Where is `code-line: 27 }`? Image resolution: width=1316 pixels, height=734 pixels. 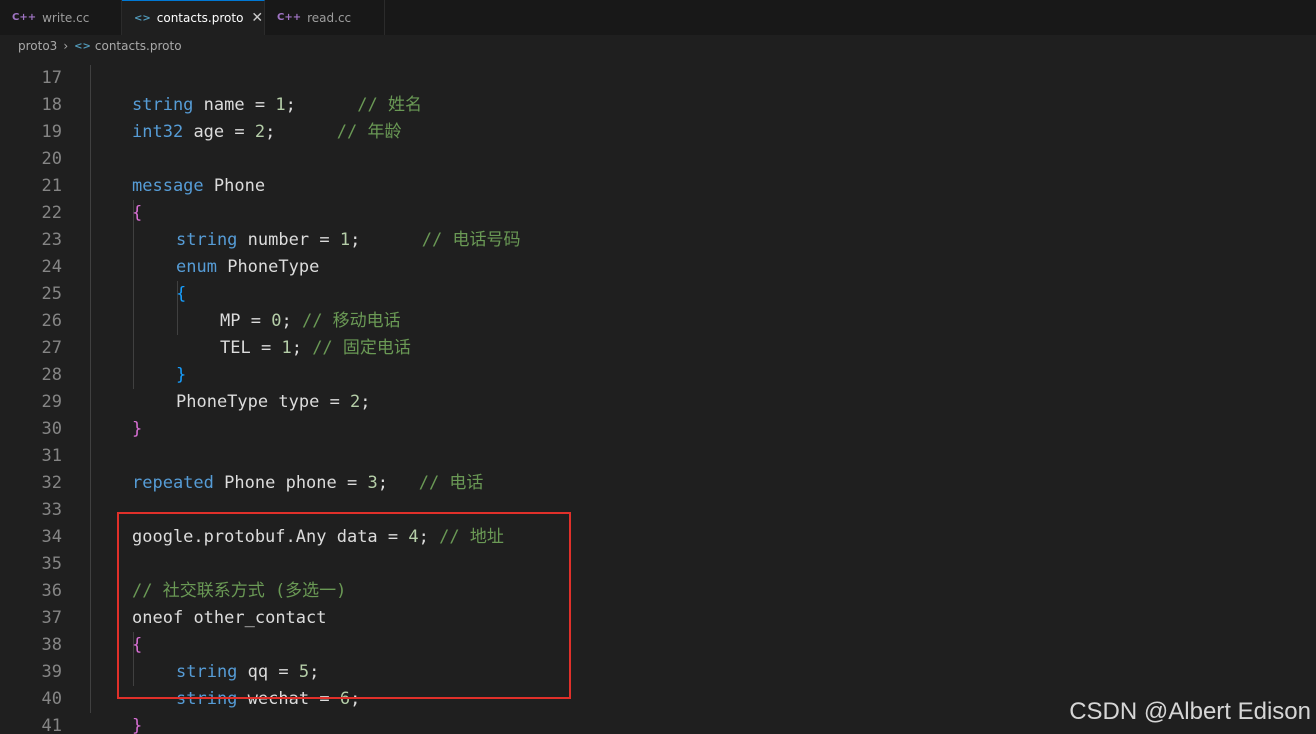 code-line: 27 } is located at coordinates (658, 346).